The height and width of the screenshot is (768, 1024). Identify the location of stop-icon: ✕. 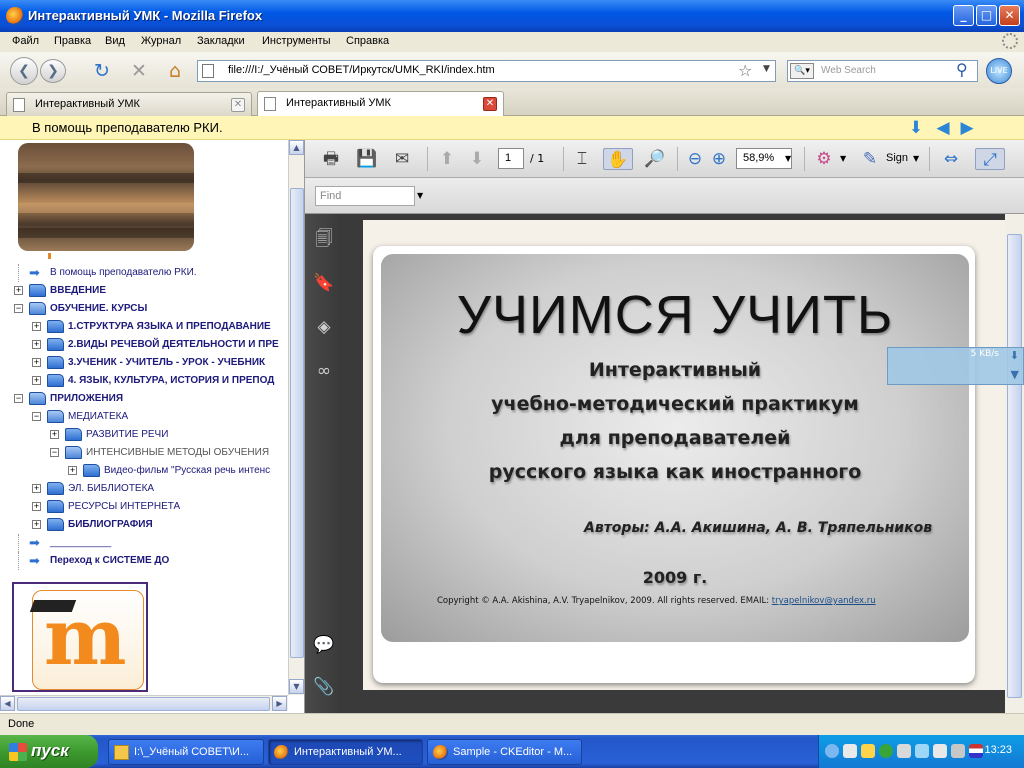
(139, 71).